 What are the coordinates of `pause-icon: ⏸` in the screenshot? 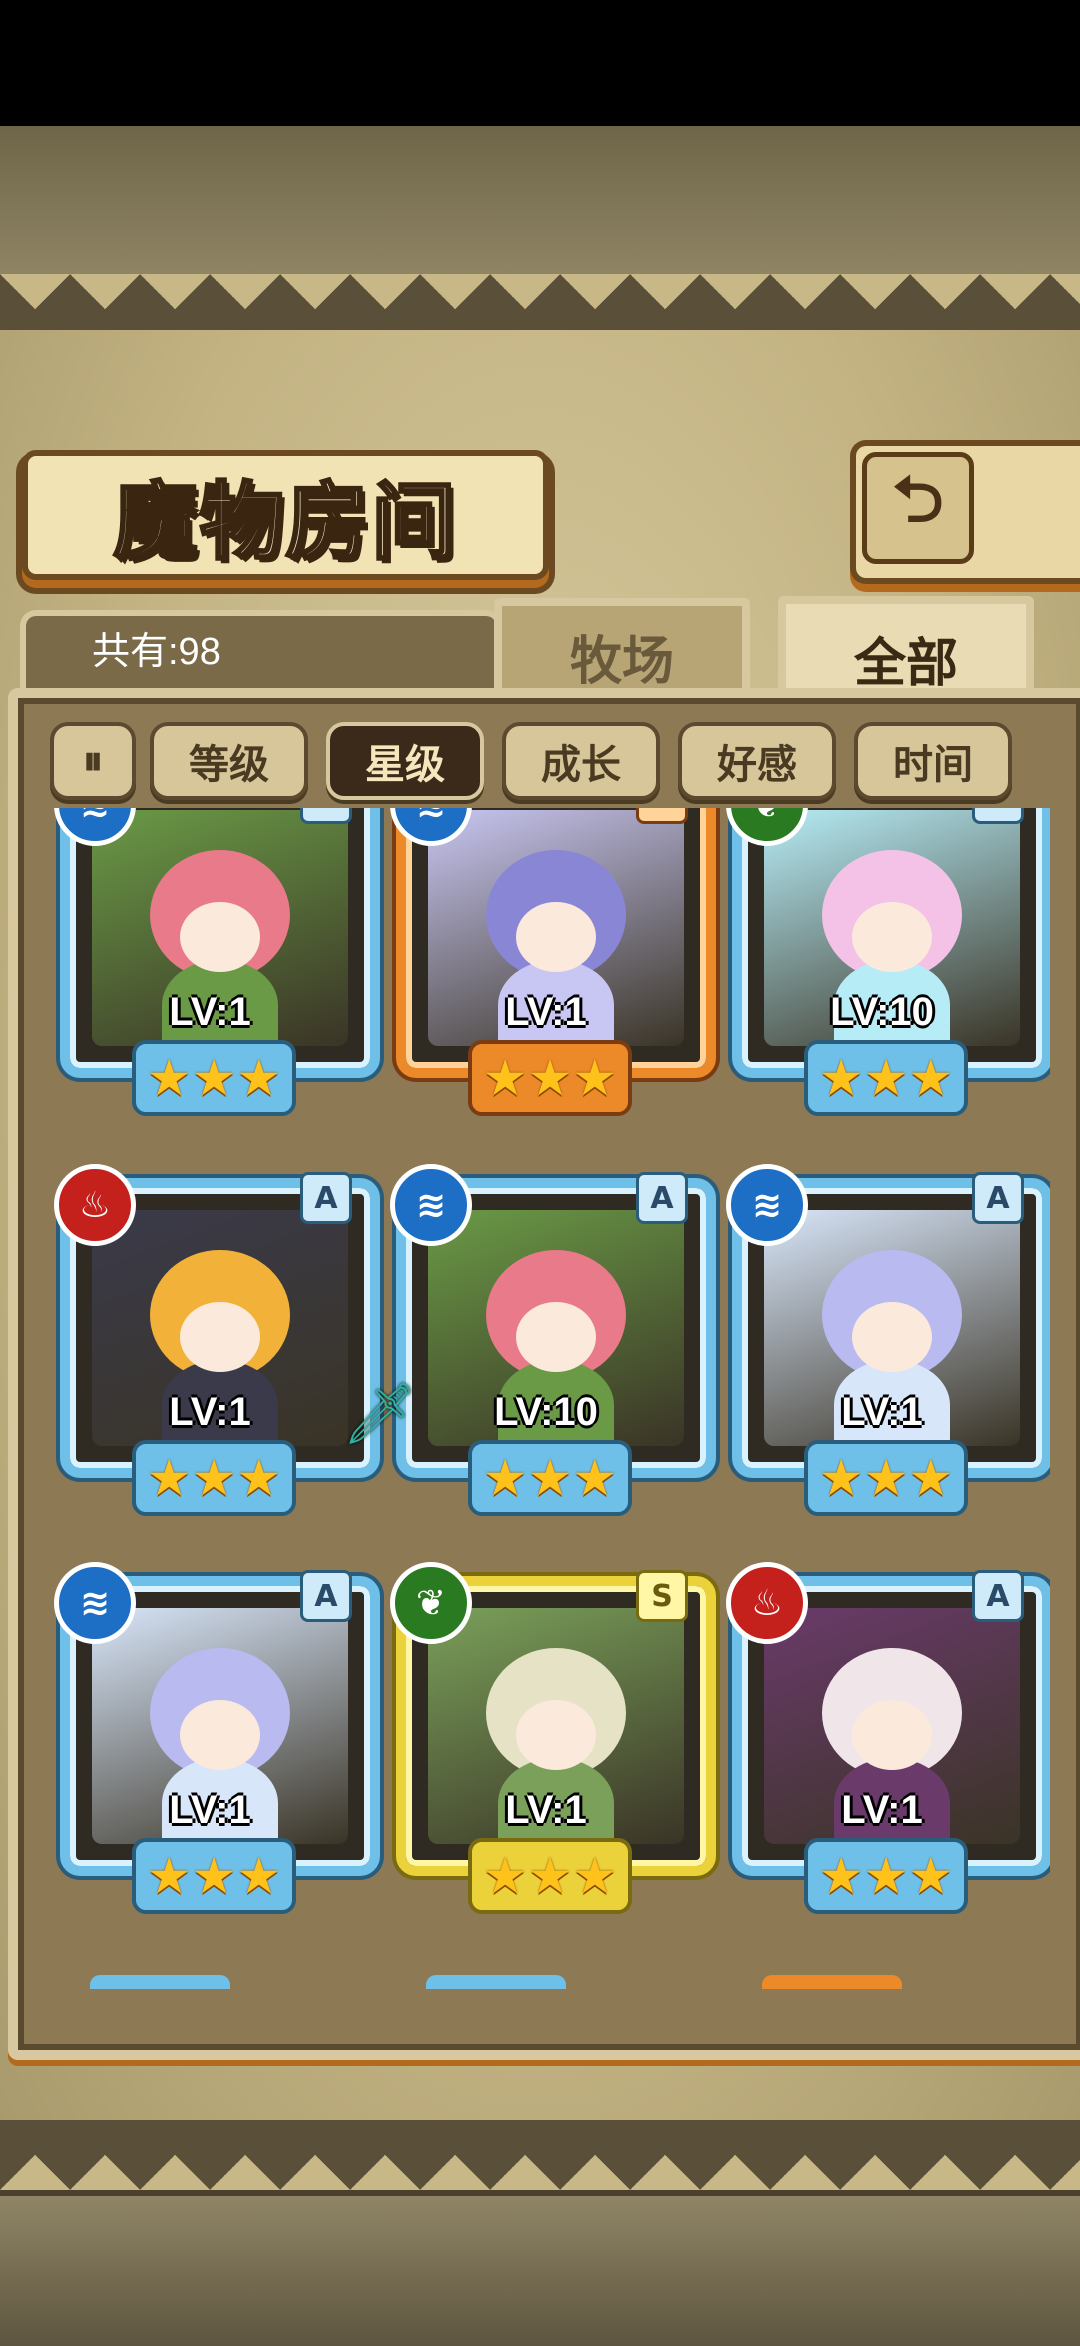 It's located at (93, 761).